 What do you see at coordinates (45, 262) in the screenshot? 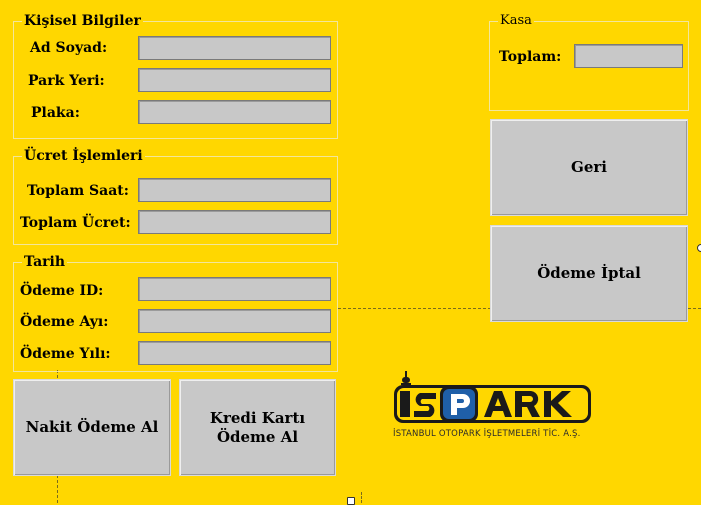
I see `date-title: Tarih` at bounding box center [45, 262].